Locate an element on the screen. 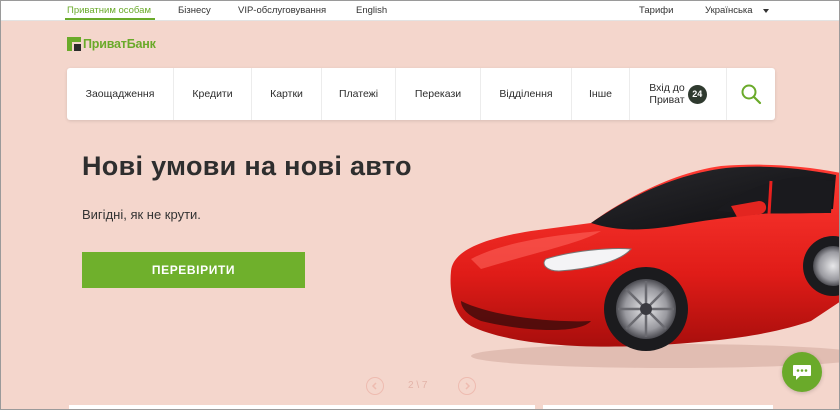 This screenshot has height=410, width=840. nav-item-savings: Заощадження is located at coordinates (120, 94).